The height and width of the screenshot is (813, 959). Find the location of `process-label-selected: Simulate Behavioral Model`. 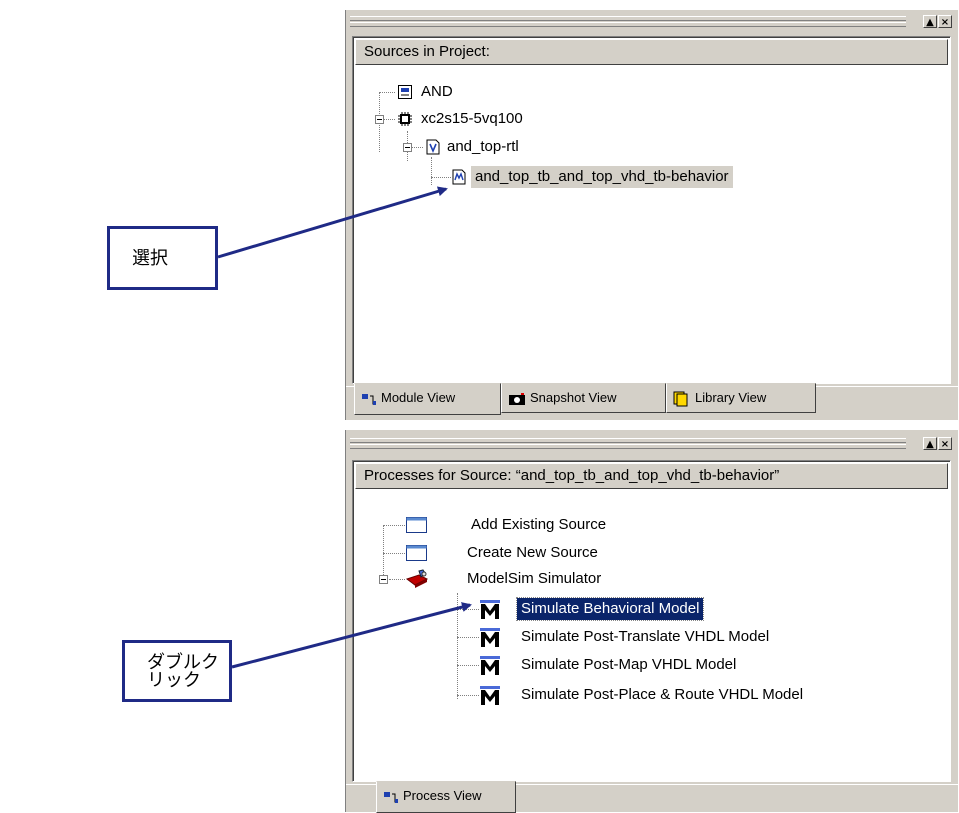

process-label-selected: Simulate Behavioral Model is located at coordinates (610, 609).